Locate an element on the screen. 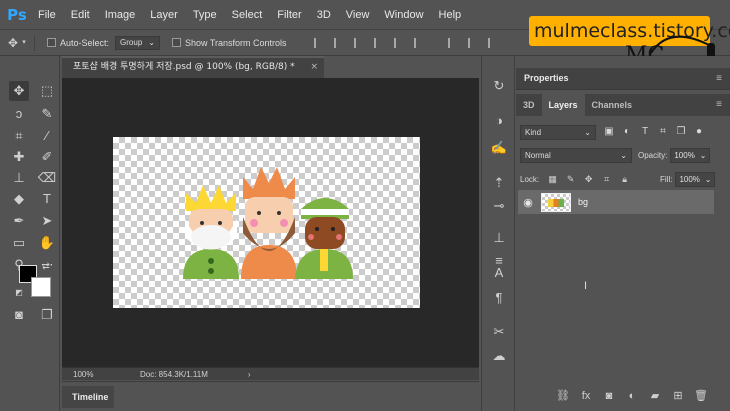 This screenshot has width=730, height=411. menu-image: Image is located at coordinates (120, 15).